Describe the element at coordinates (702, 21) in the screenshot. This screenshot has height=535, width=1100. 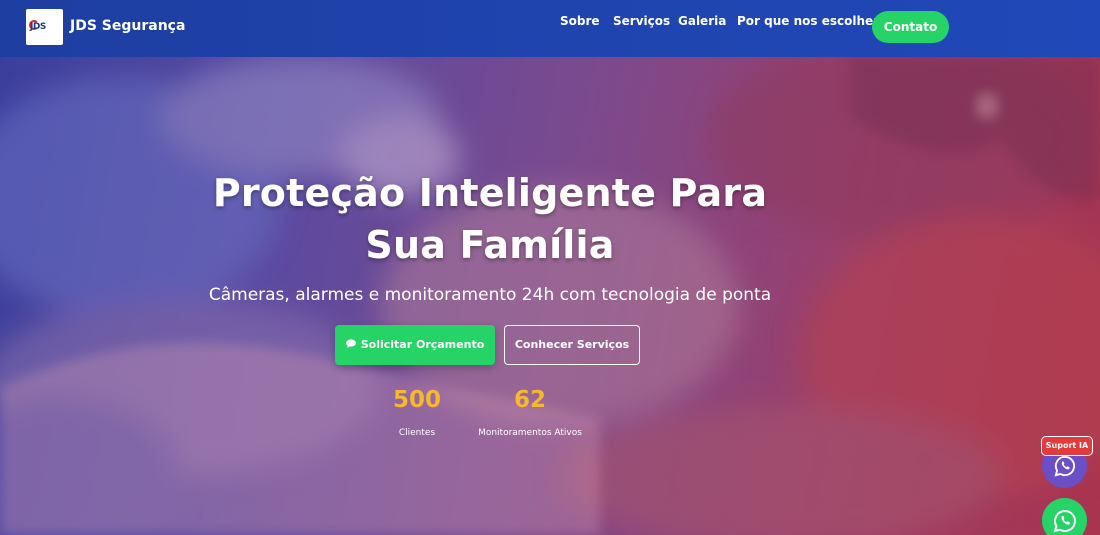
I see `nav-link-galeria: Galeria` at that location.